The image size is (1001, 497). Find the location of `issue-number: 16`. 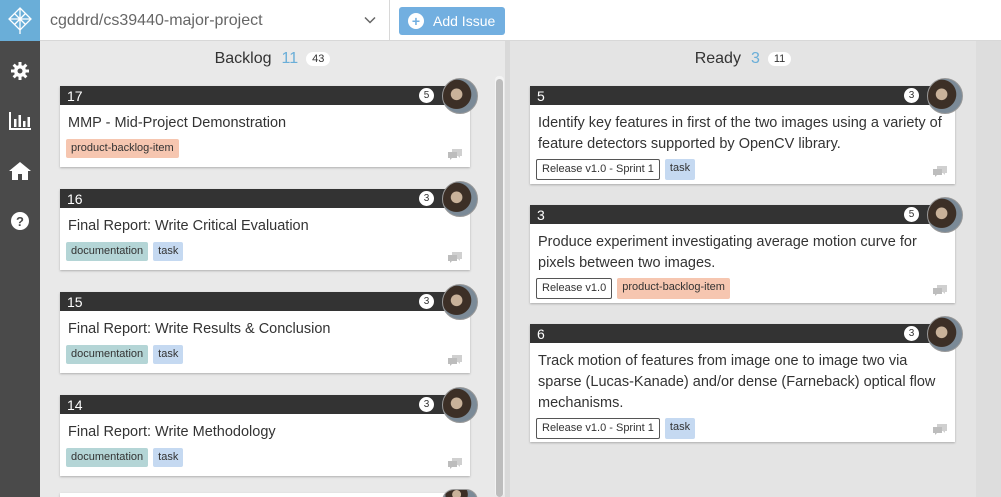

issue-number: 16 is located at coordinates (75, 198).